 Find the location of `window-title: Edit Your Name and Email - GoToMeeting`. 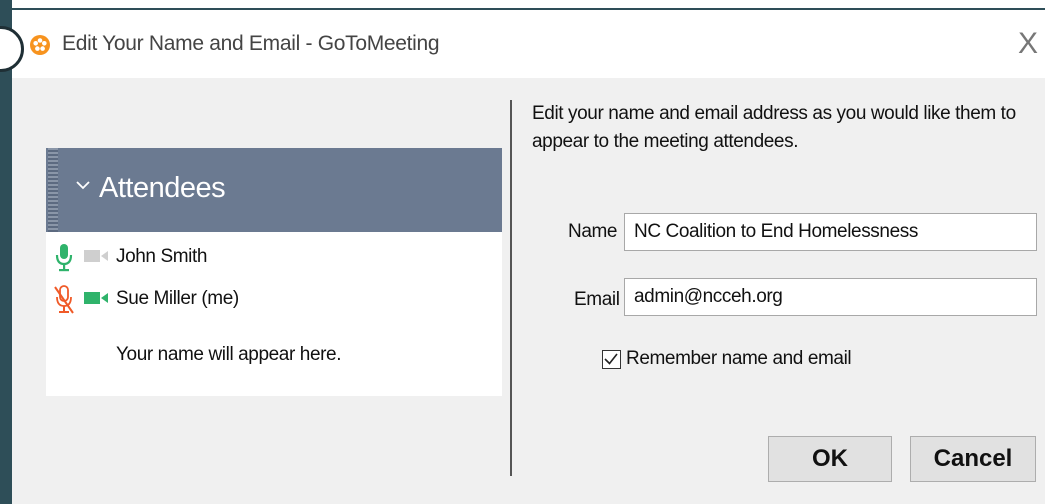

window-title: Edit Your Name and Email - GoToMeeting is located at coordinates (251, 43).